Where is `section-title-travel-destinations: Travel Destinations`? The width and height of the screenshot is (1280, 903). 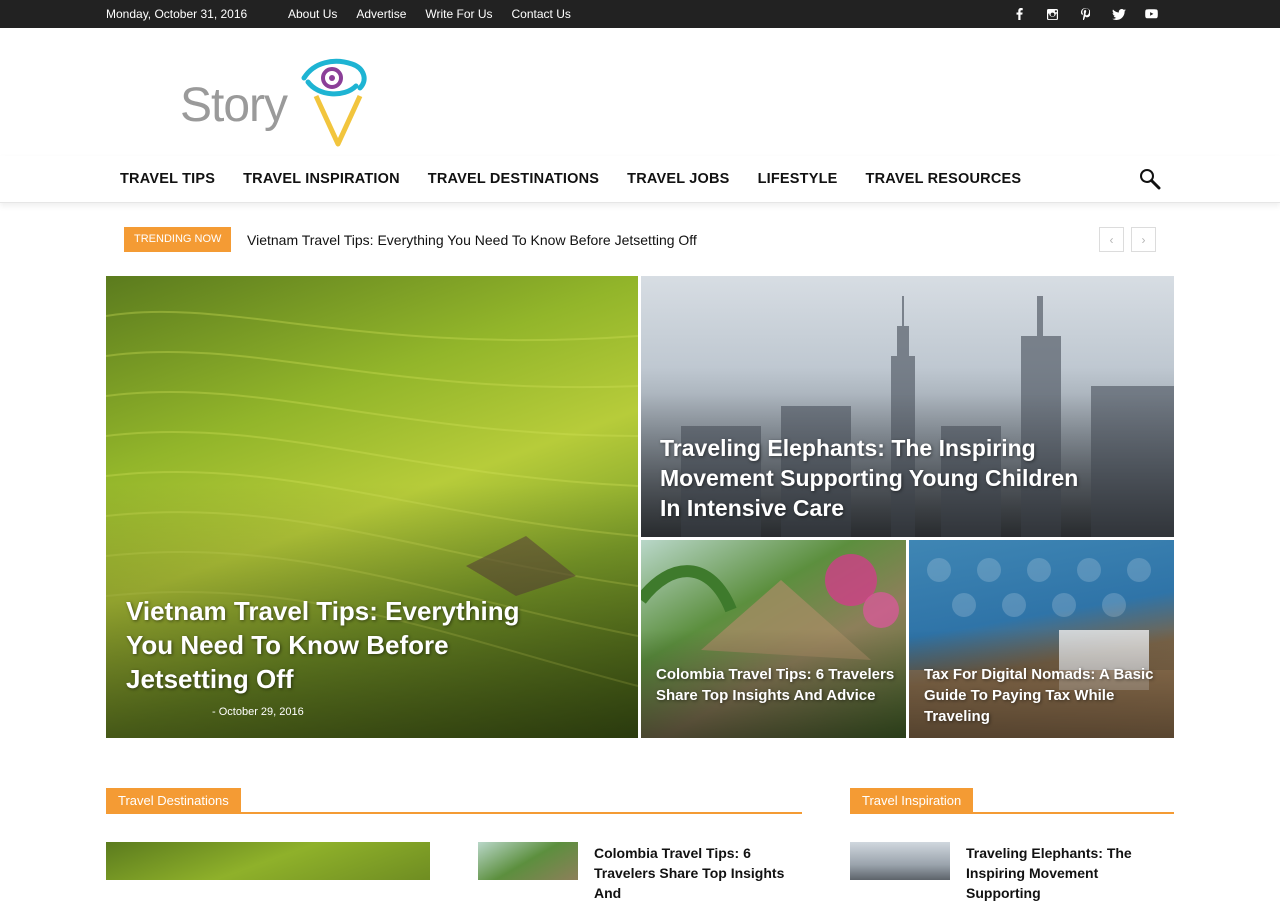
section-title-travel-destinations: Travel Destinations is located at coordinates (173, 801).